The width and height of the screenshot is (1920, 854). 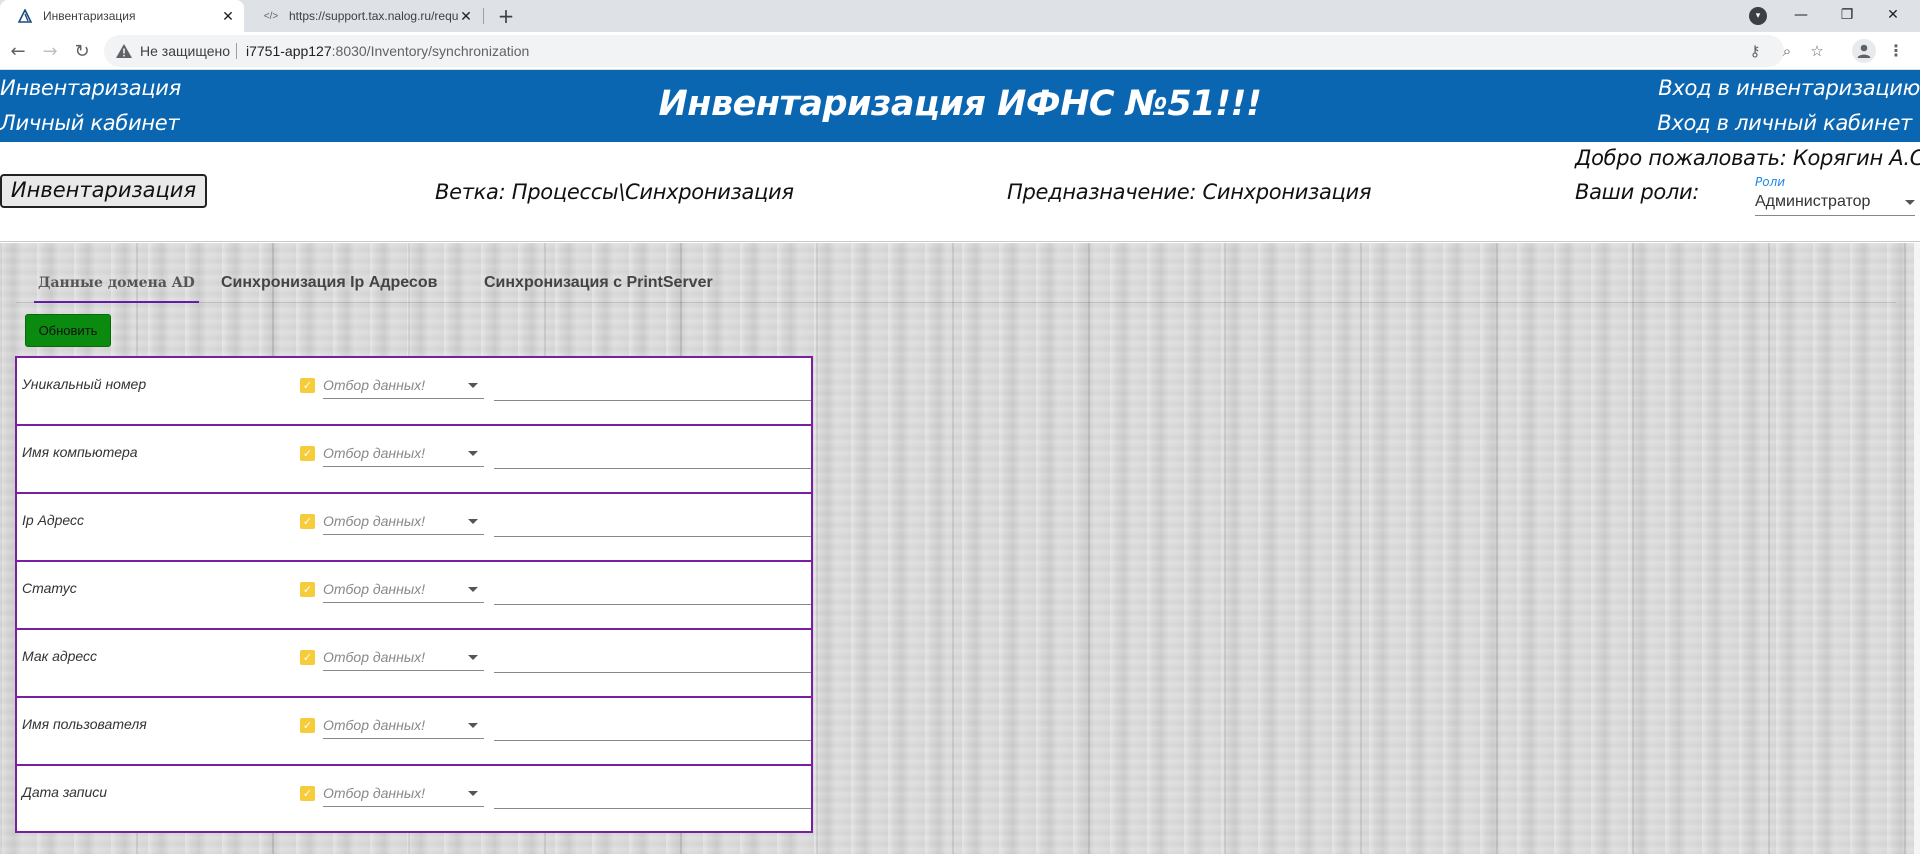 What do you see at coordinates (483, 16) in the screenshot?
I see `tab-separator` at bounding box center [483, 16].